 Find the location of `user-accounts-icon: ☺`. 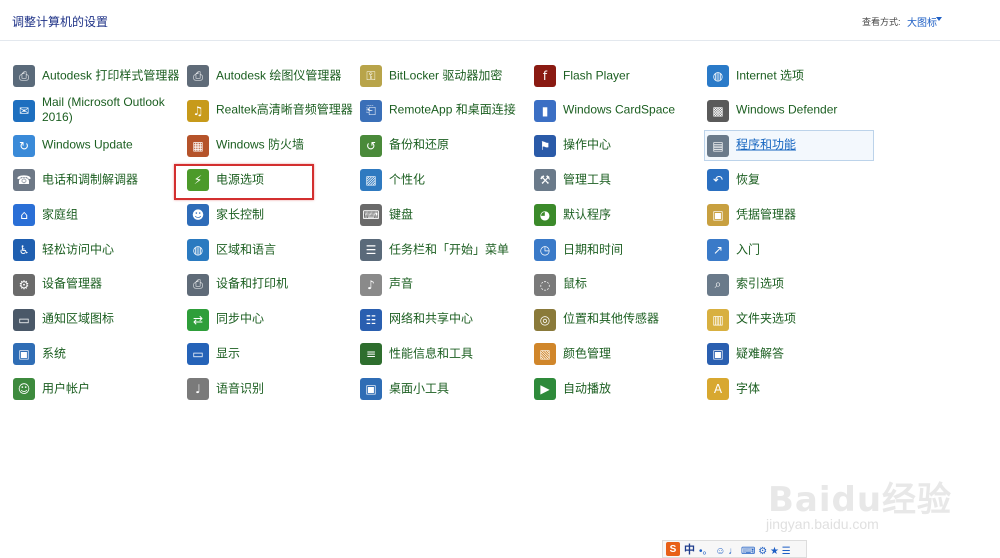

user-accounts-icon: ☺ is located at coordinates (24, 389).